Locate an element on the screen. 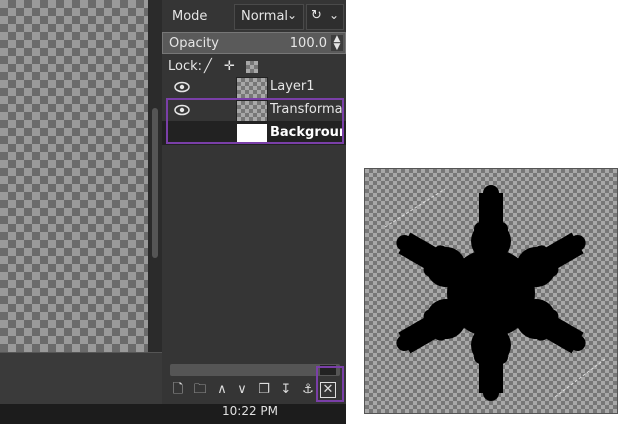 This screenshot has height=424, width=640. composite-mode-dropdown: ↻ ⌄ is located at coordinates (325, 17).